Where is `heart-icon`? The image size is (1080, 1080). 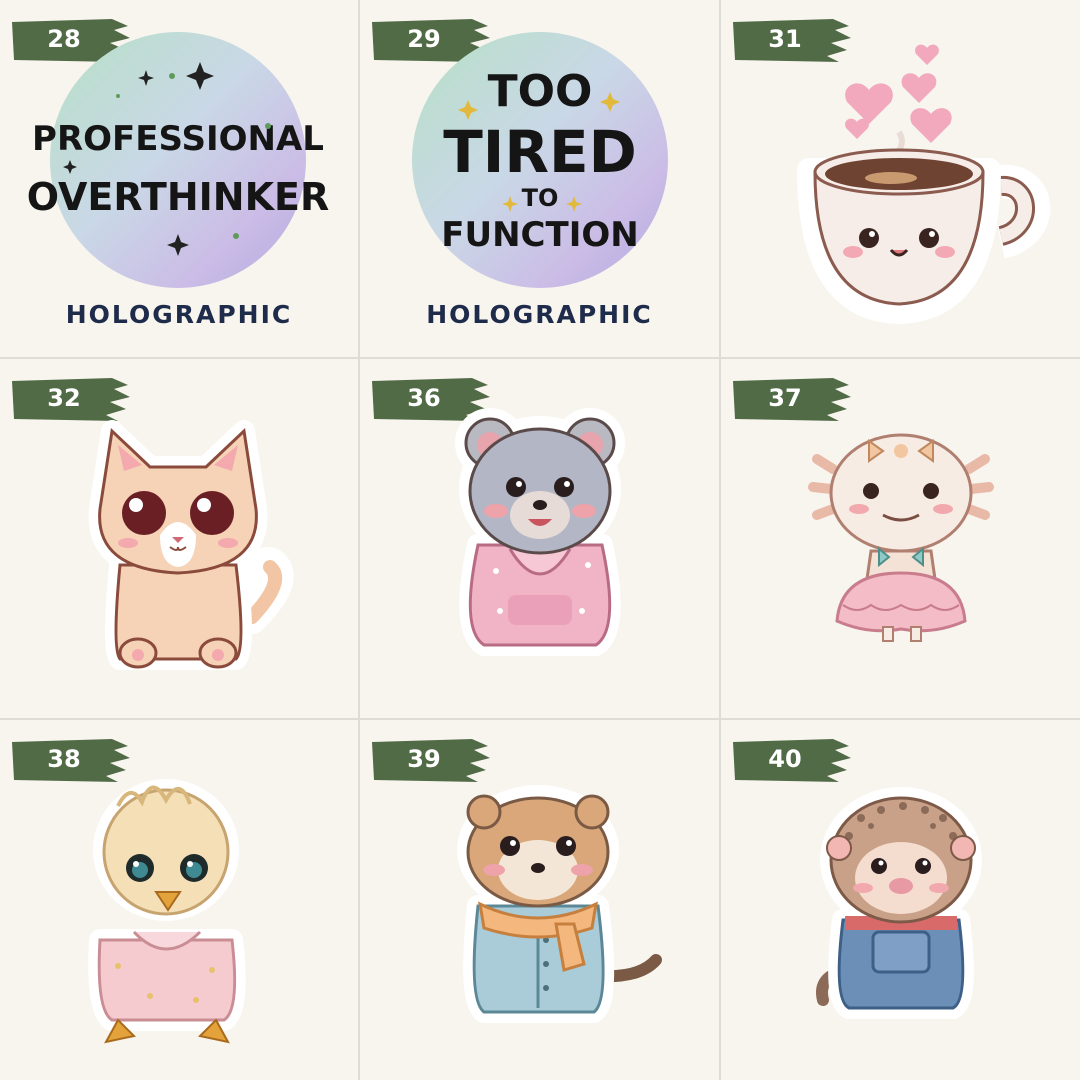 heart-icon is located at coordinates (898, 93).